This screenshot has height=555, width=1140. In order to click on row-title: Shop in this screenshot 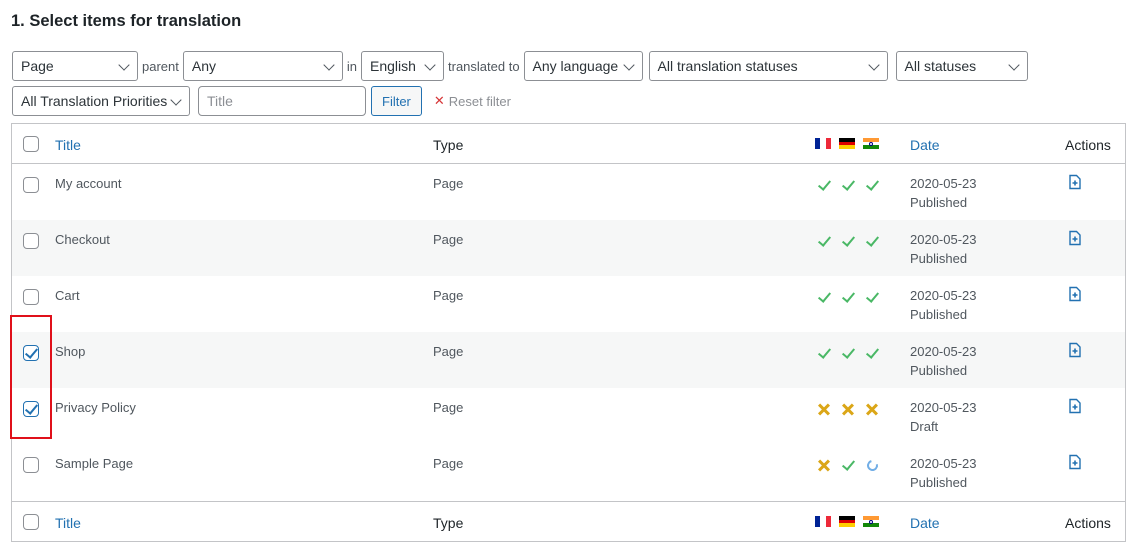, I will do `click(70, 351)`.